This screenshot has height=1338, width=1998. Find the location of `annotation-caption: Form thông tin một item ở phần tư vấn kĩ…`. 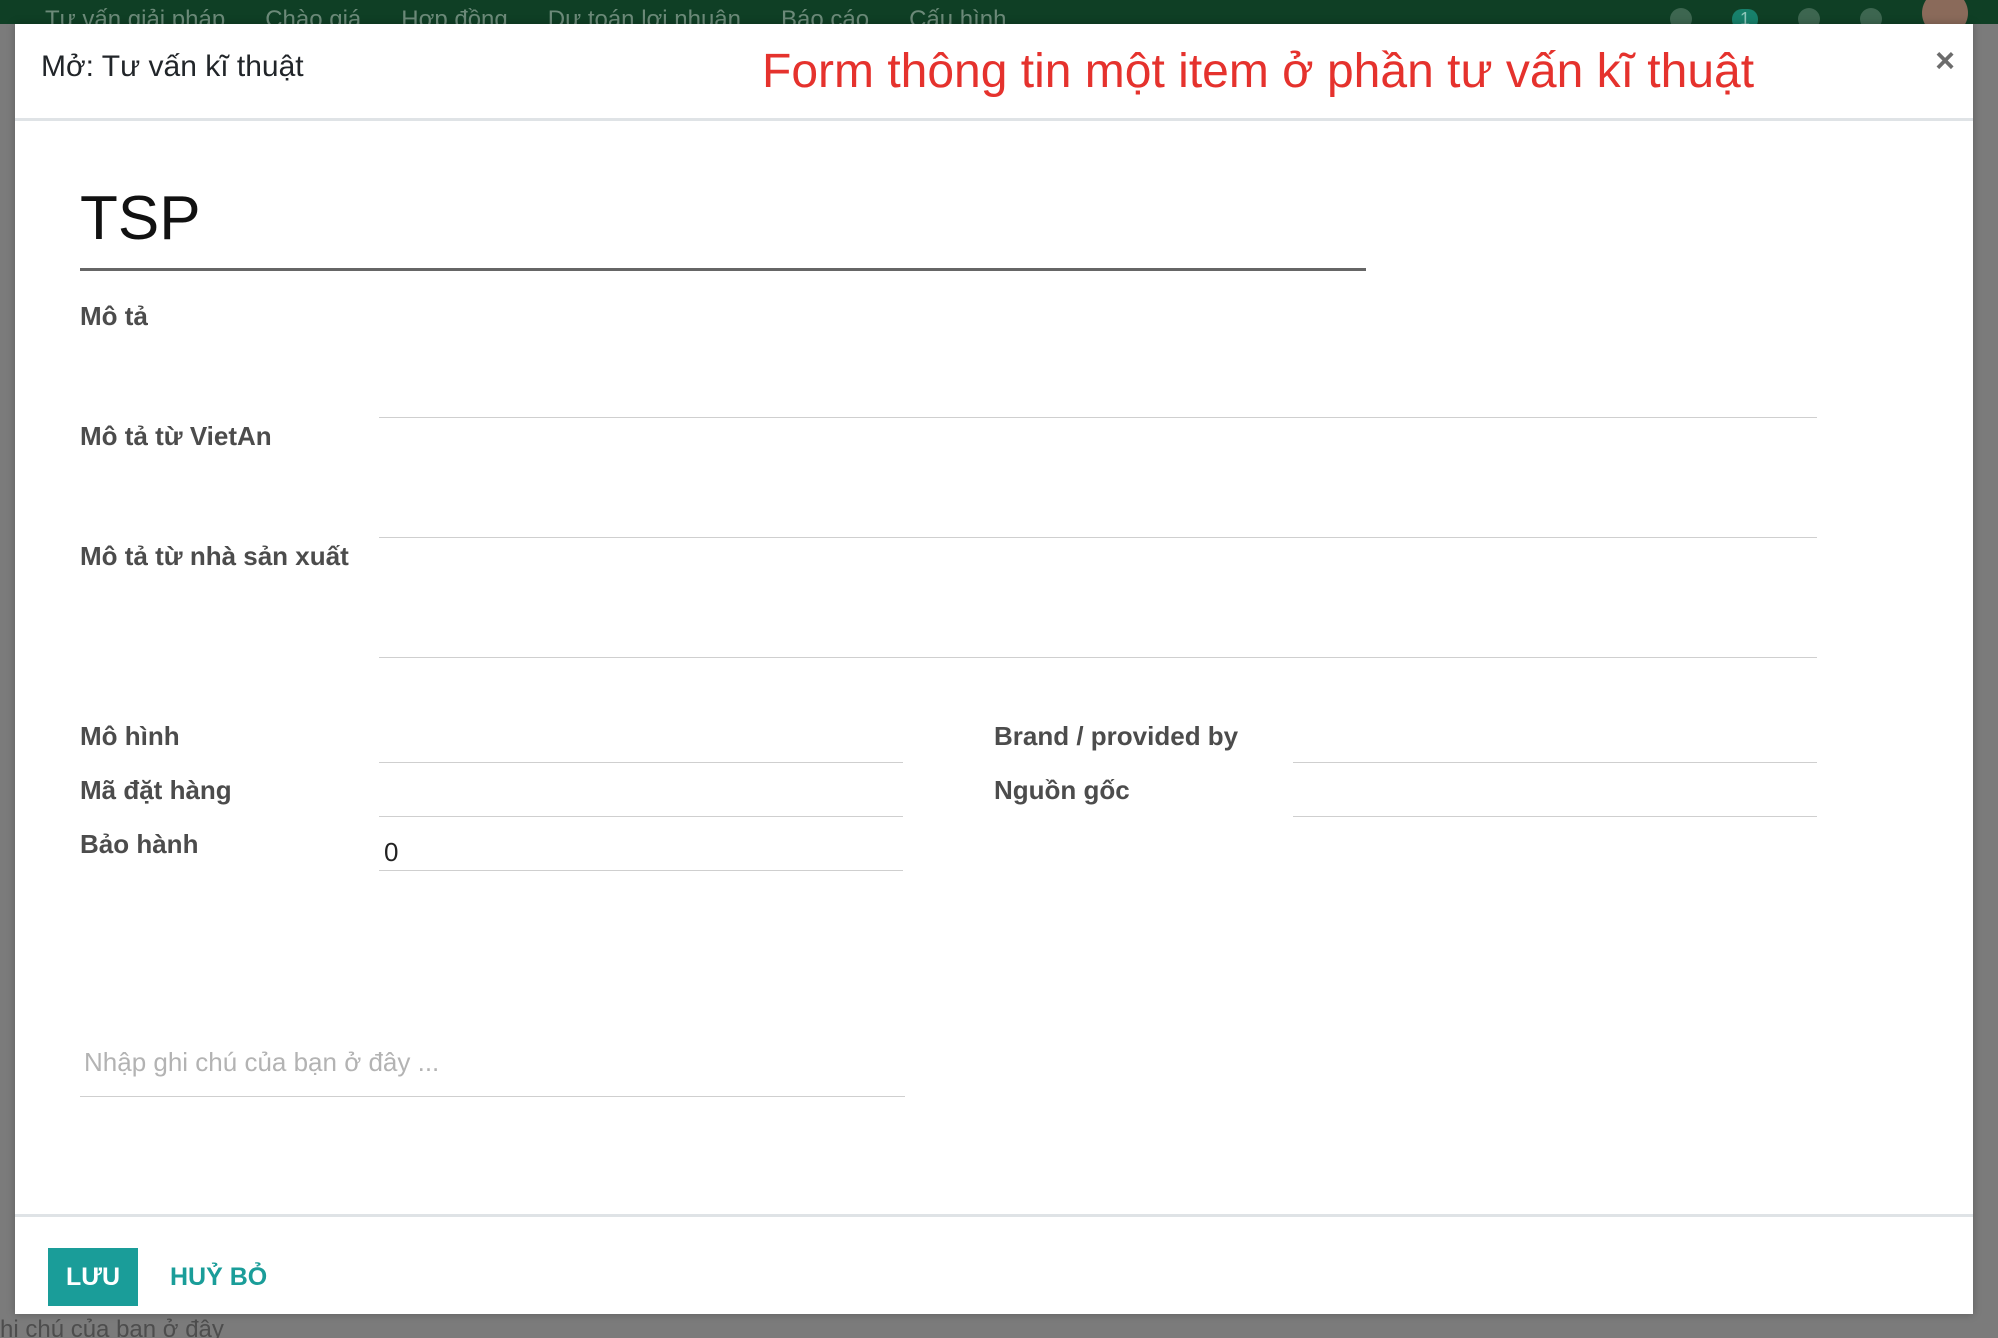

annotation-caption: Form thông tin một item ở phần tư vấn kĩ… is located at coordinates (1258, 71).